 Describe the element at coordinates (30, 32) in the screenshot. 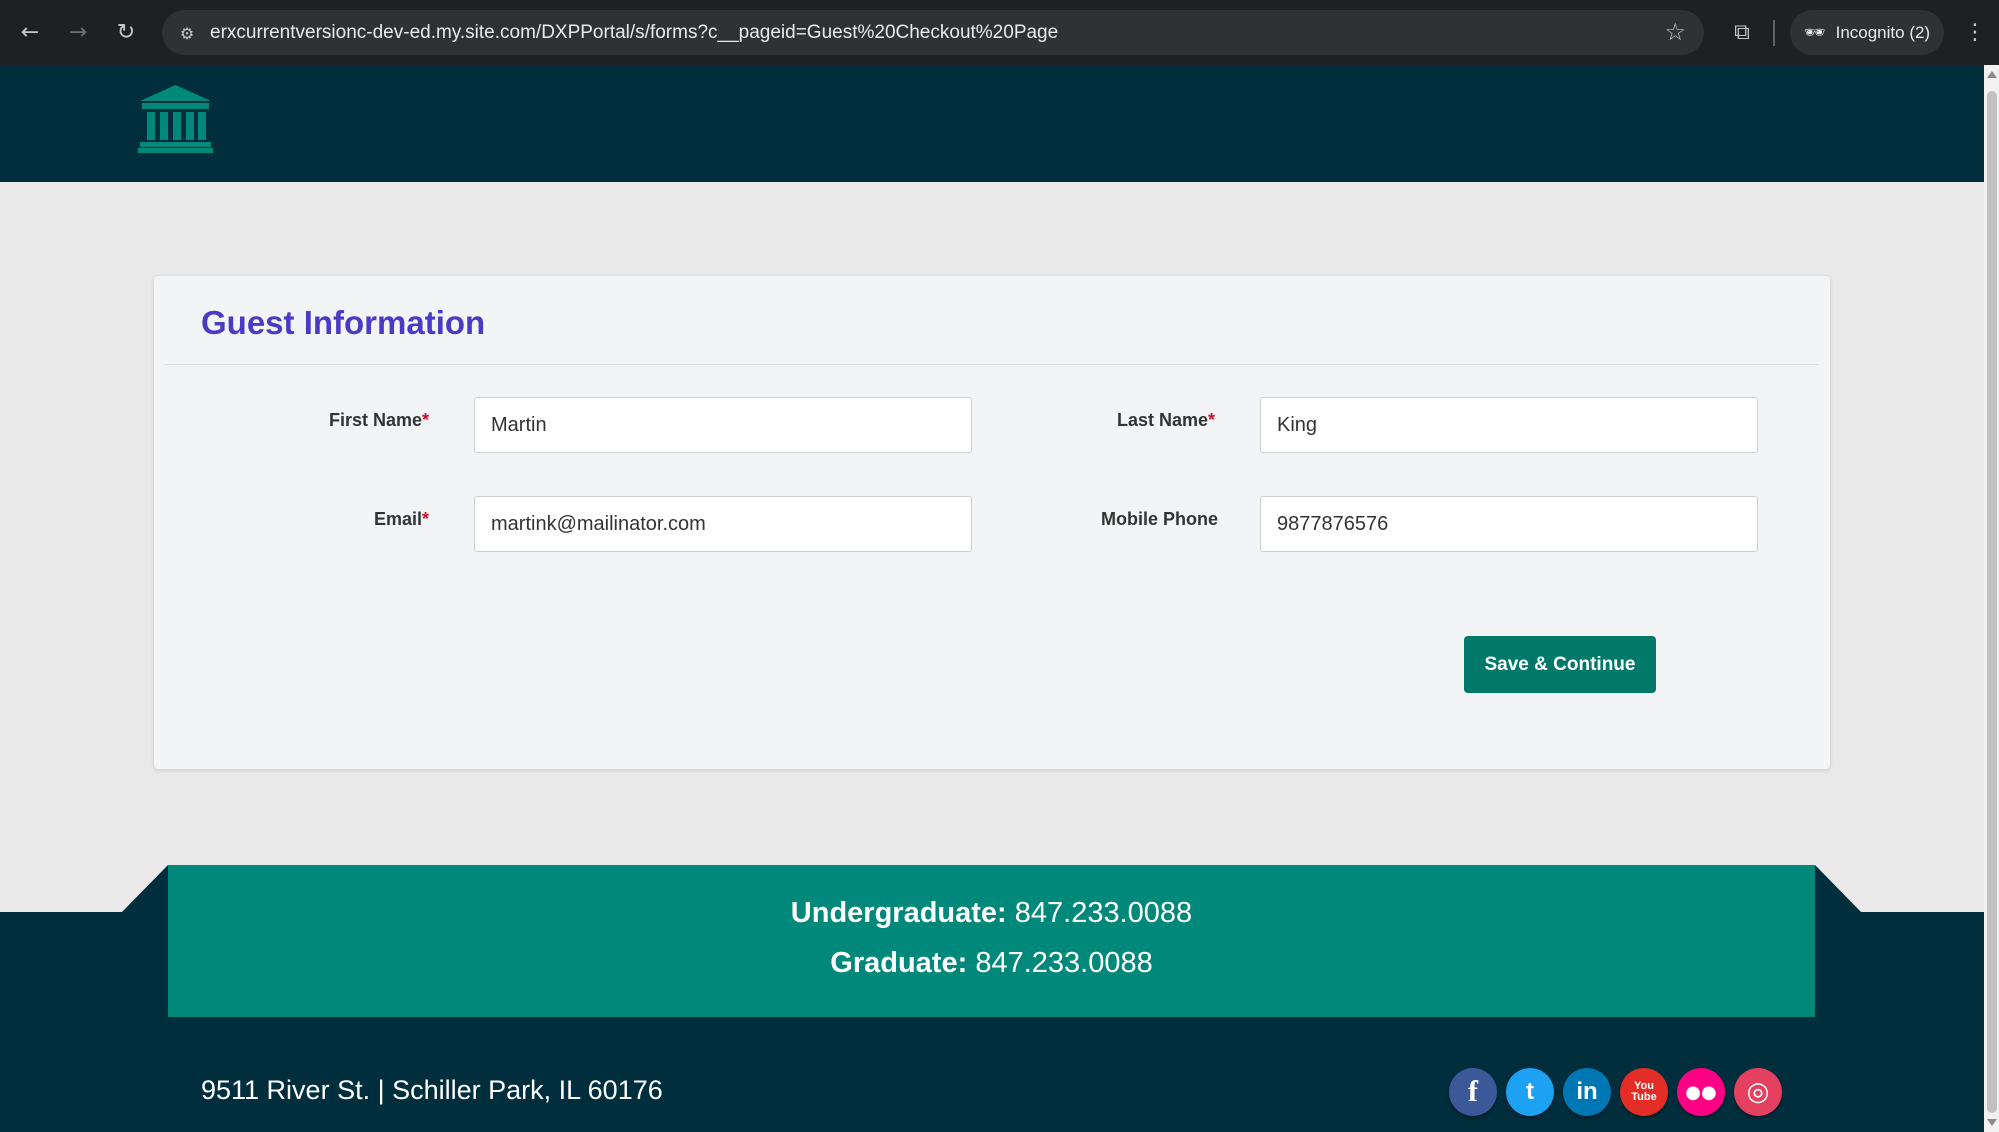

I see `back-arrow-icon: ←` at that location.